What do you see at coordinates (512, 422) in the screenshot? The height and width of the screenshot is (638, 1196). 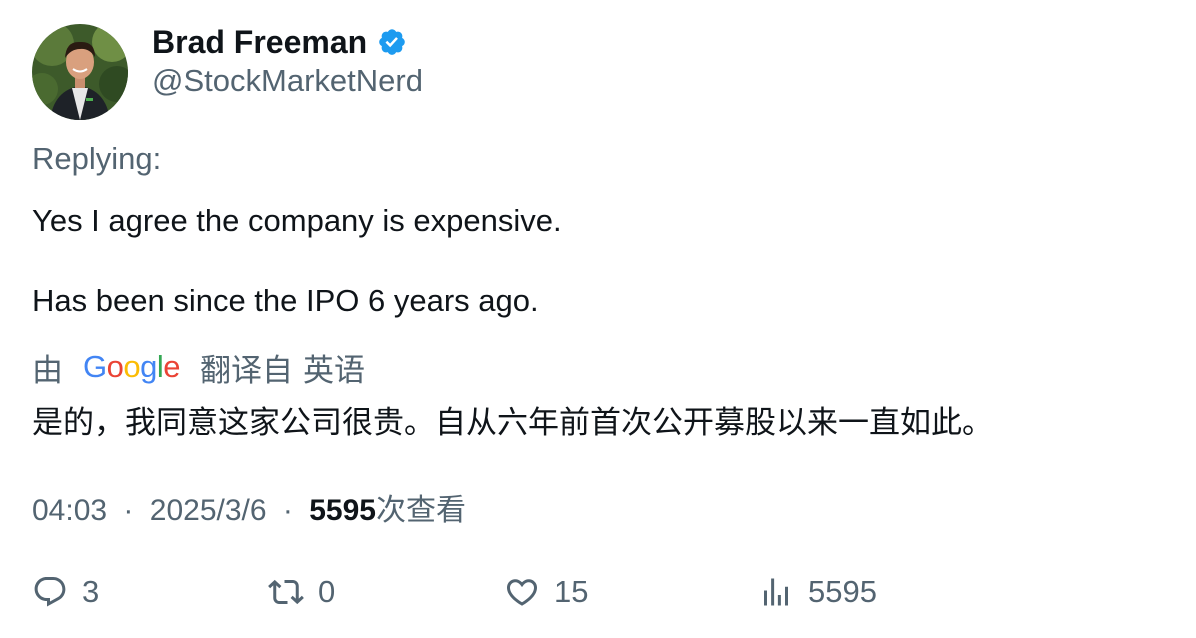 I see `translated-tweet-text: 是的，我同意这家公司很贵。自从六年前首次公开募股以来一直如此。` at bounding box center [512, 422].